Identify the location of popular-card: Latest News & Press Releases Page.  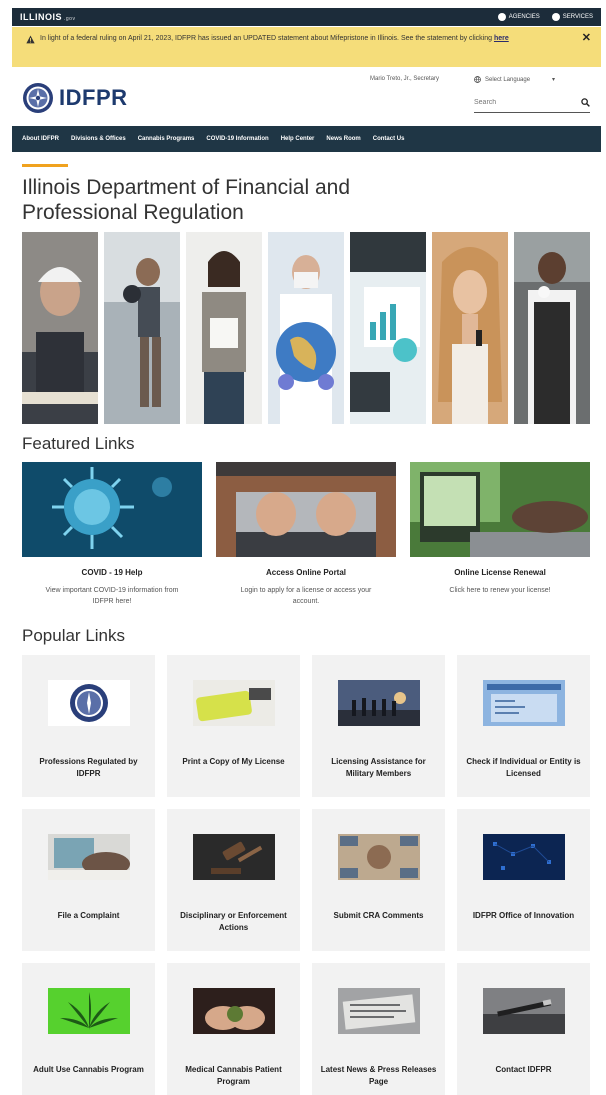
(378, 1029).